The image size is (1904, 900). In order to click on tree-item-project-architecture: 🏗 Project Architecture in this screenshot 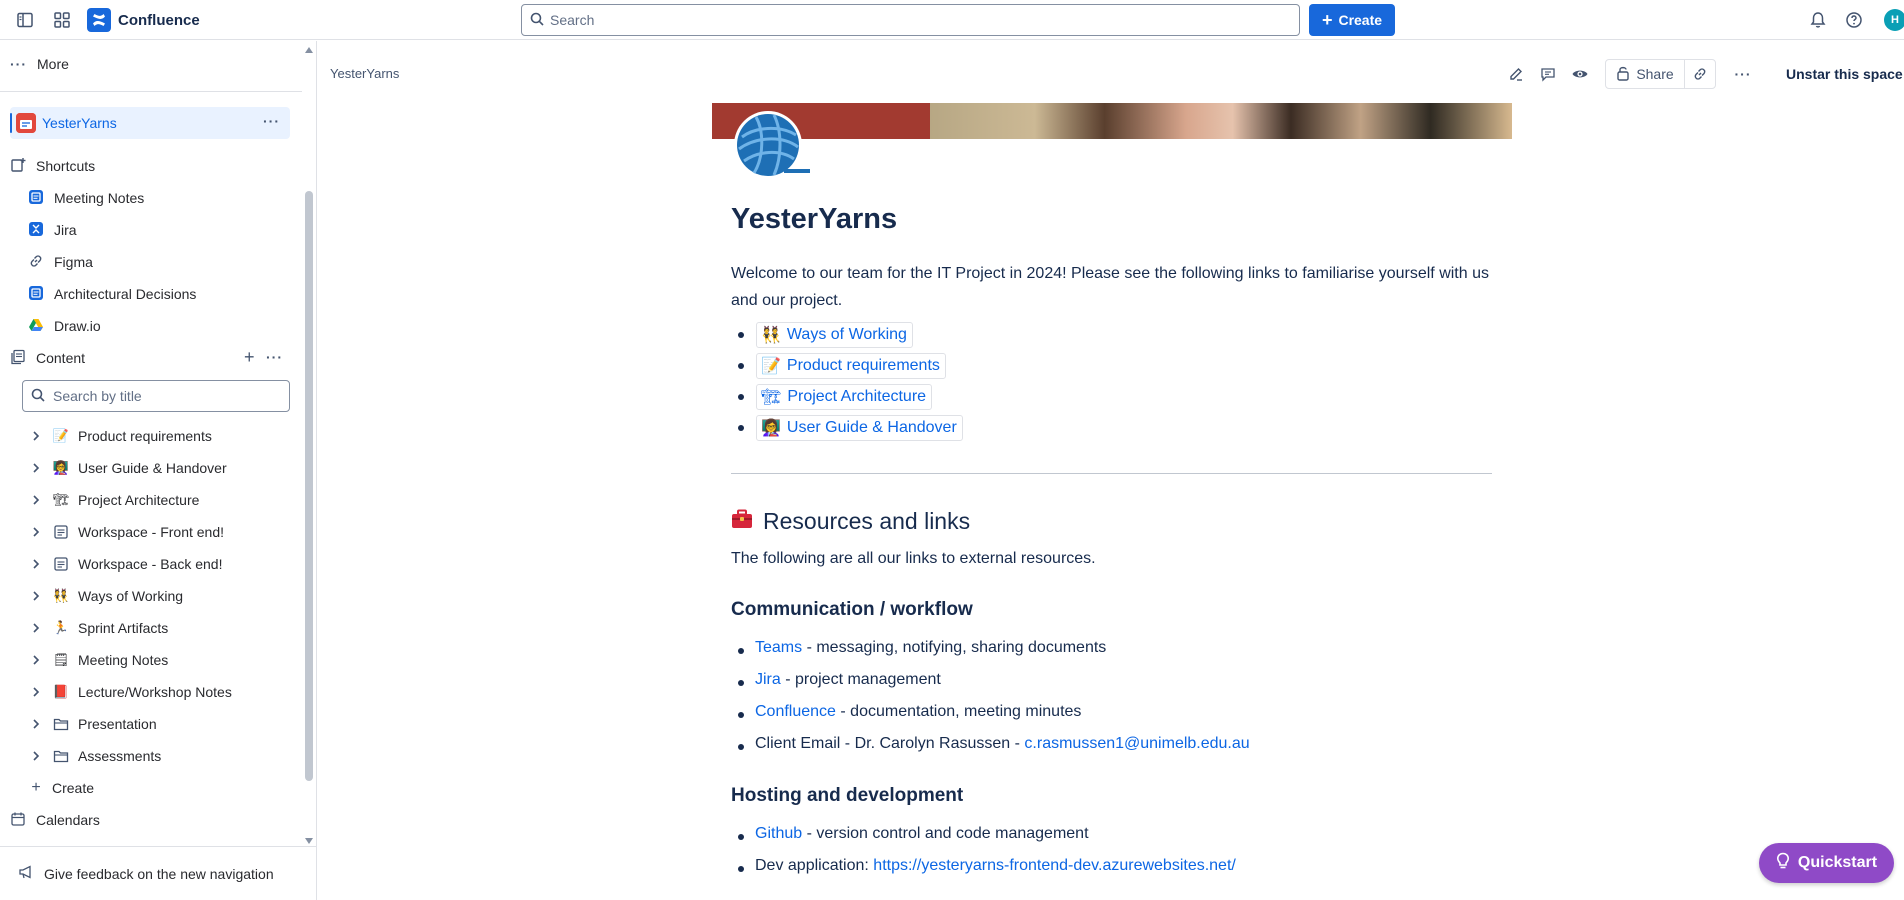, I will do `click(159, 500)`.